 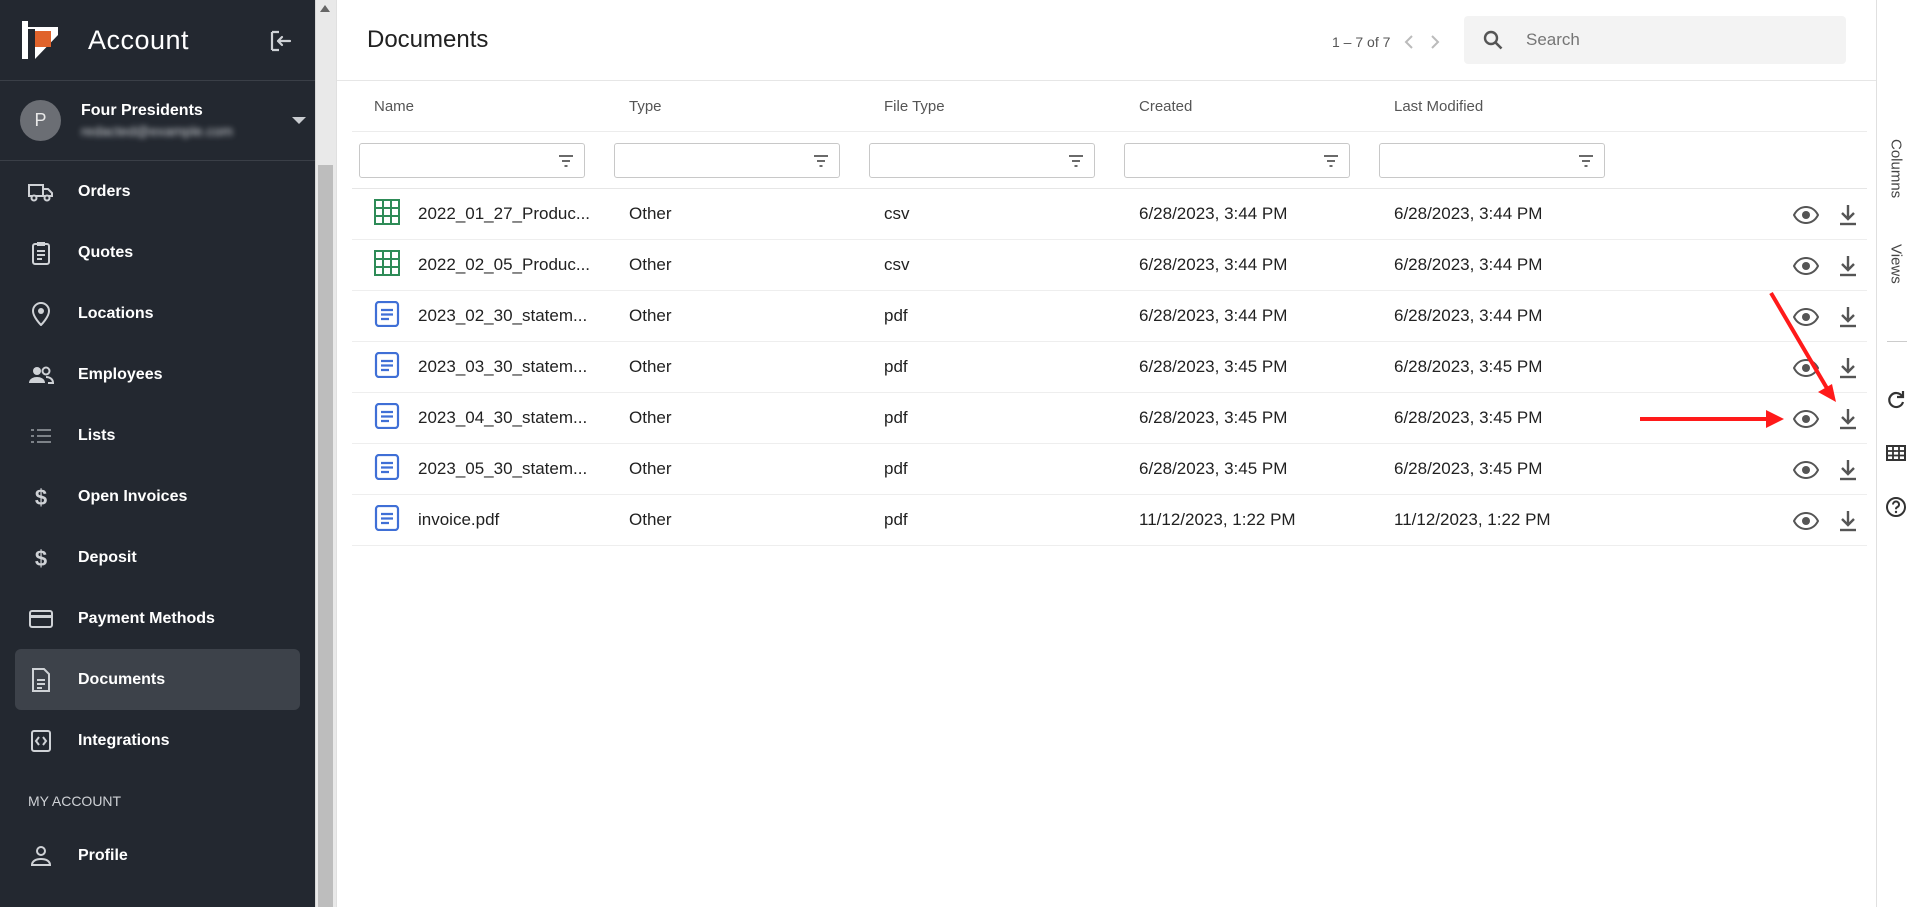 What do you see at coordinates (1896, 507) in the screenshot?
I see `help-icon` at bounding box center [1896, 507].